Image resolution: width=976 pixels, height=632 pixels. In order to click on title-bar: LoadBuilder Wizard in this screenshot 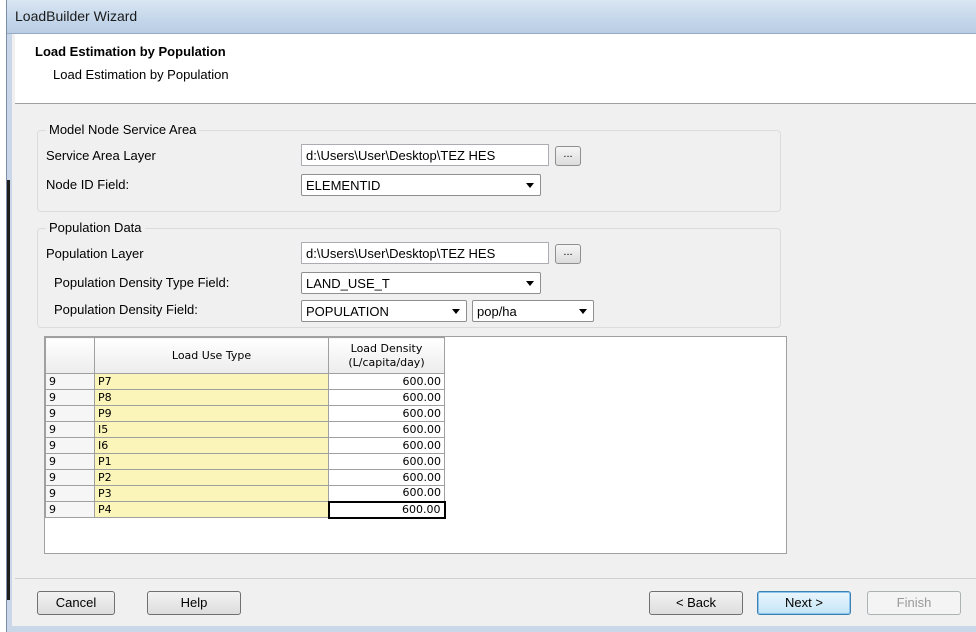, I will do `click(491, 17)`.